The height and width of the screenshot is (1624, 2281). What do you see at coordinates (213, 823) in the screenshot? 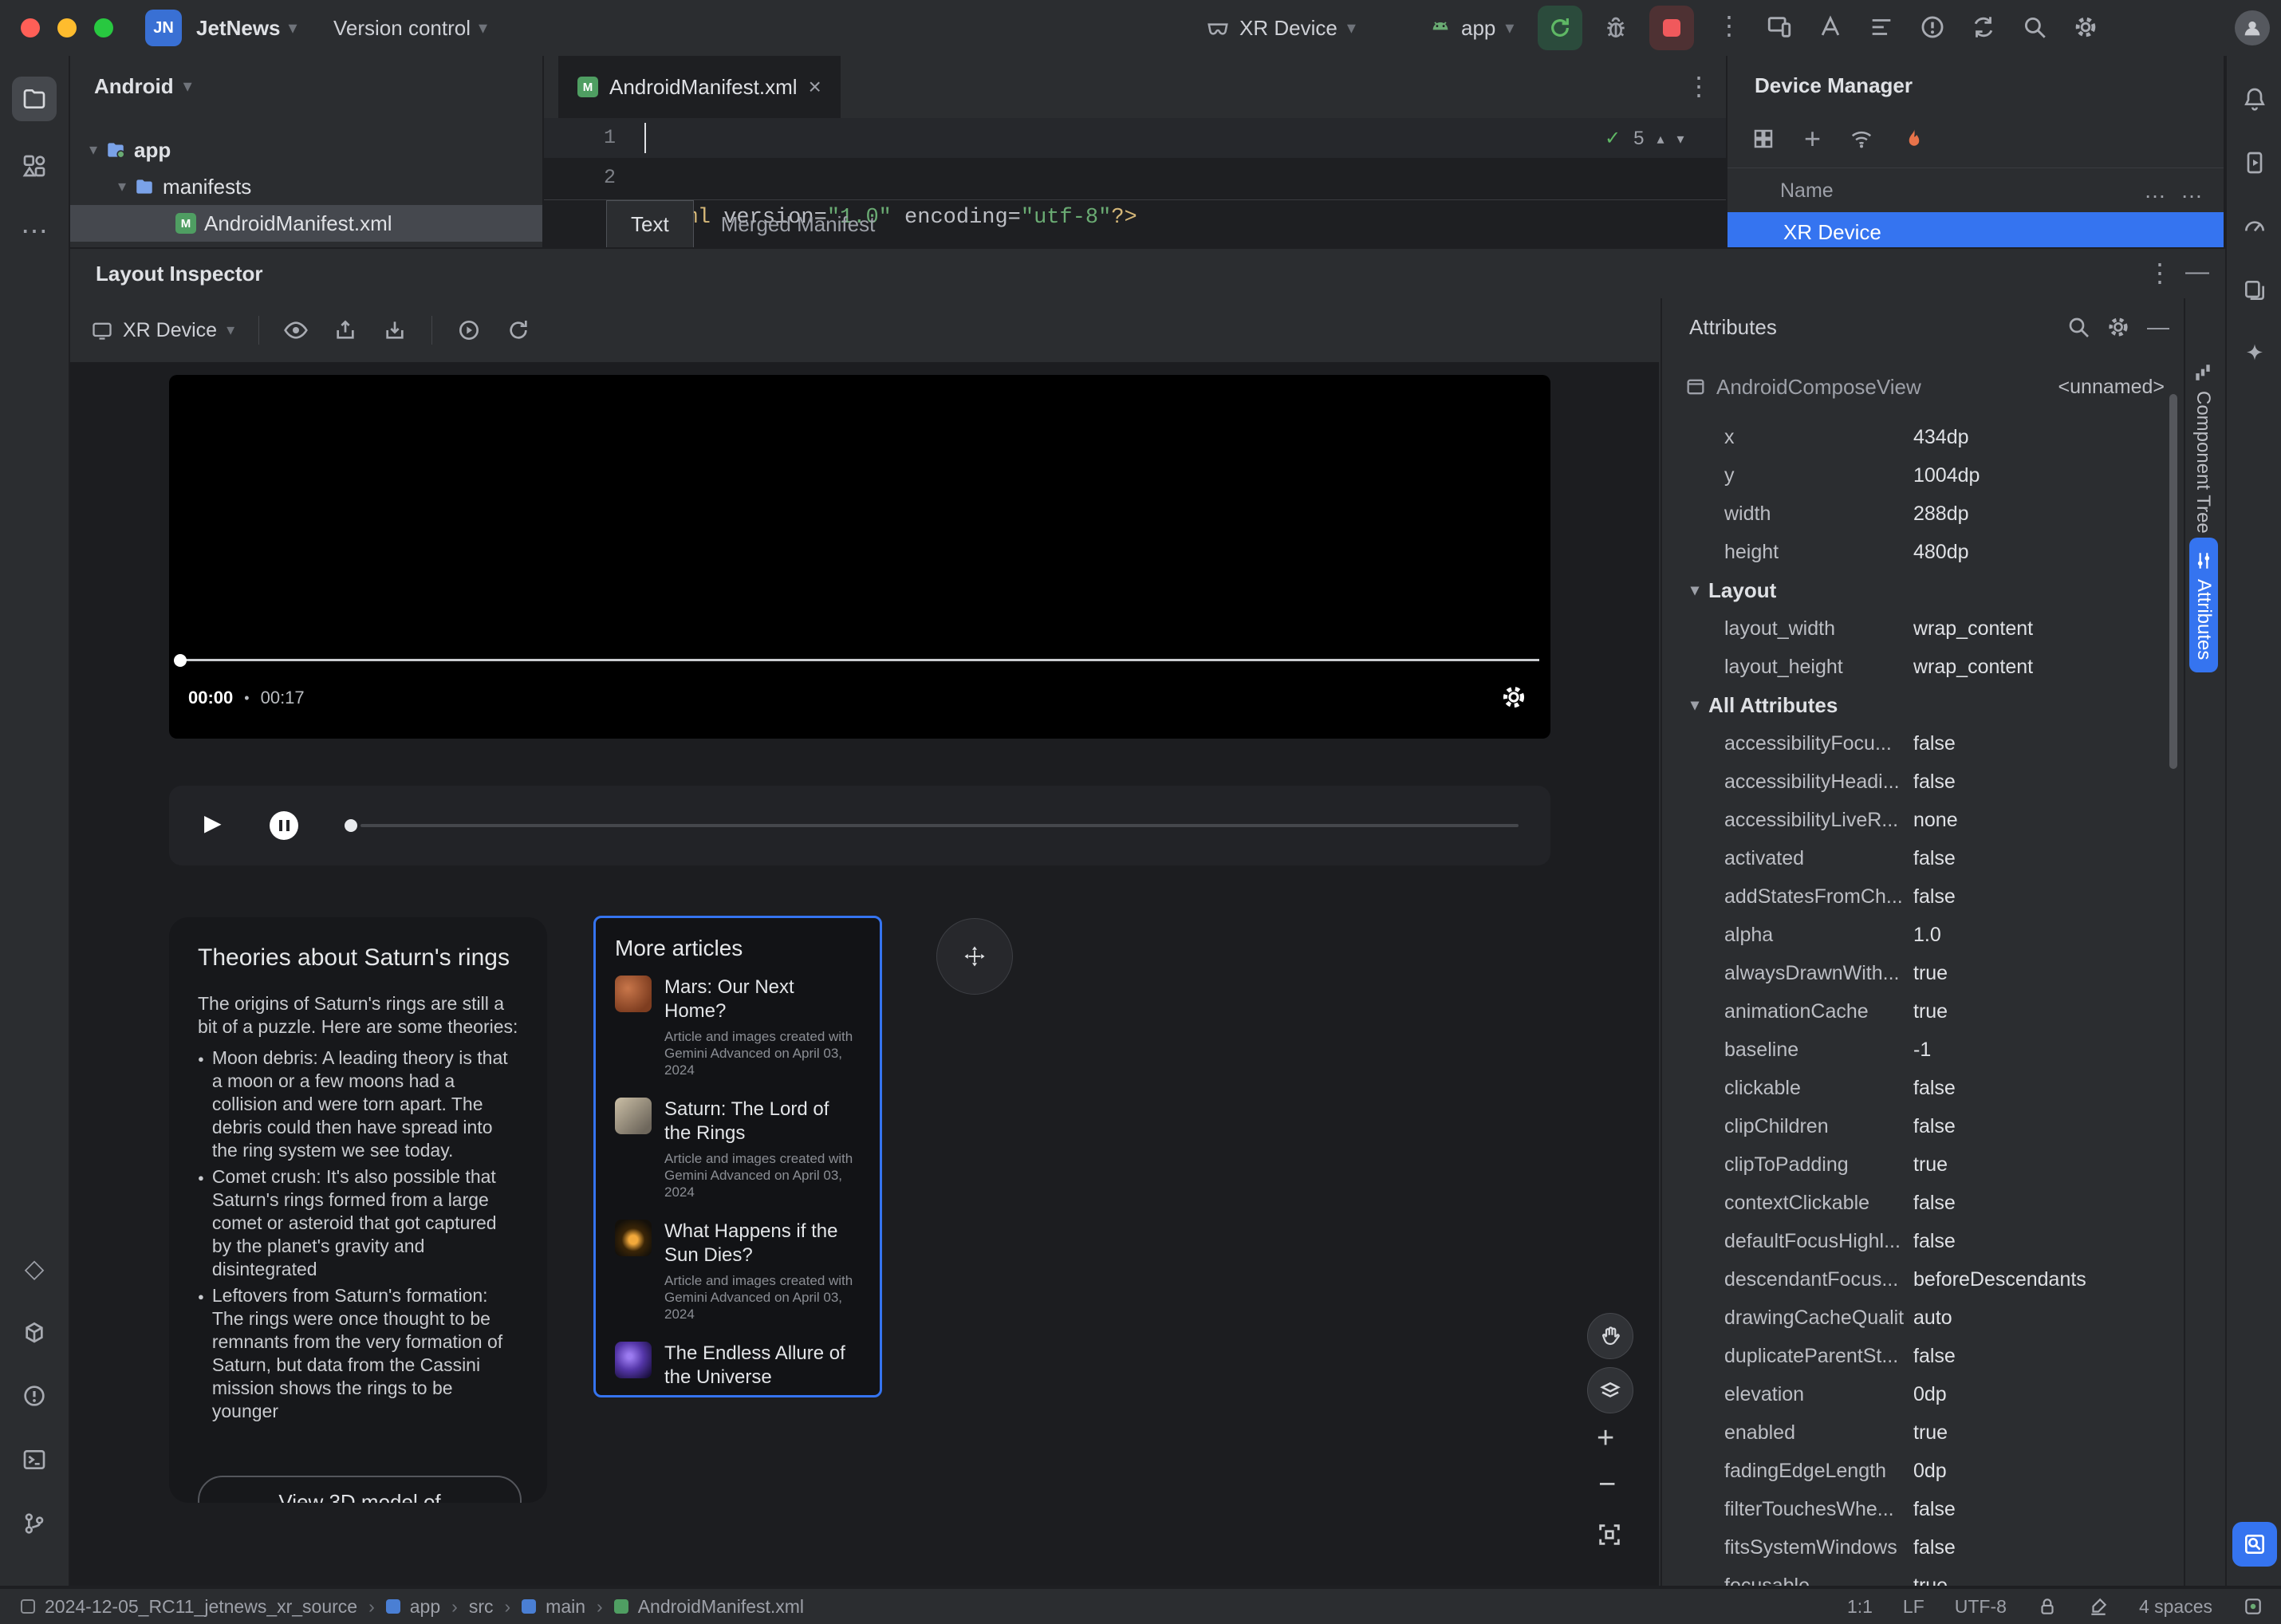
I see `play-icon: ▶` at bounding box center [213, 823].